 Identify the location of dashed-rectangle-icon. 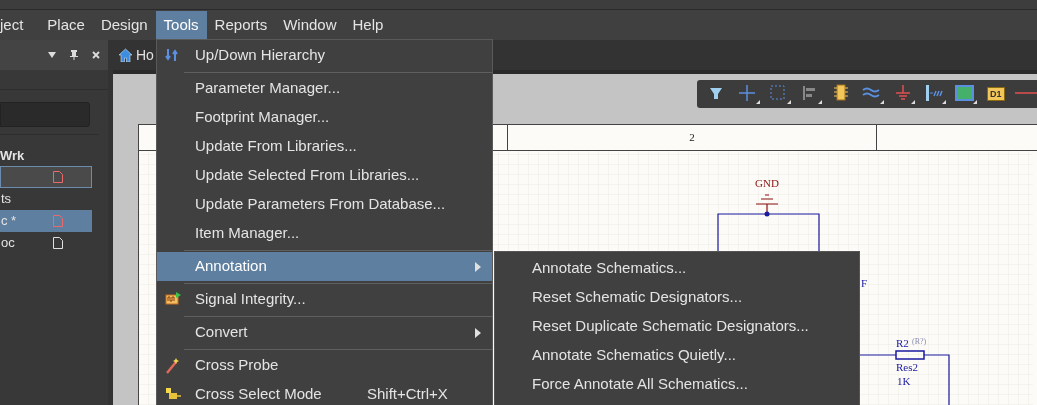
(780, 94).